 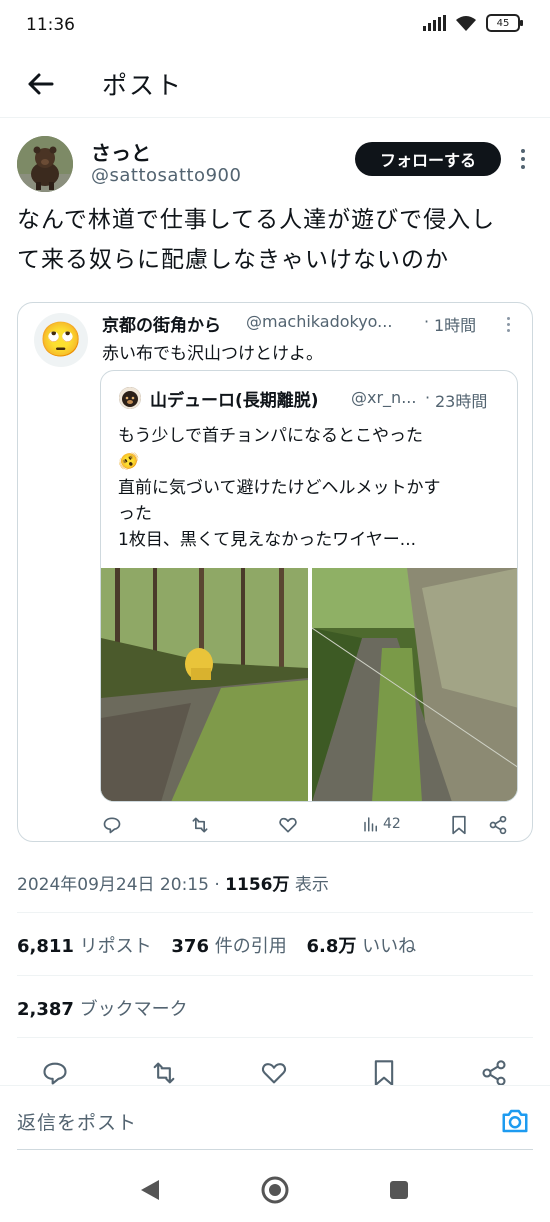 I want to click on bookmarks-stat: 2,387 ブックマーク, so click(x=102, y=1008).